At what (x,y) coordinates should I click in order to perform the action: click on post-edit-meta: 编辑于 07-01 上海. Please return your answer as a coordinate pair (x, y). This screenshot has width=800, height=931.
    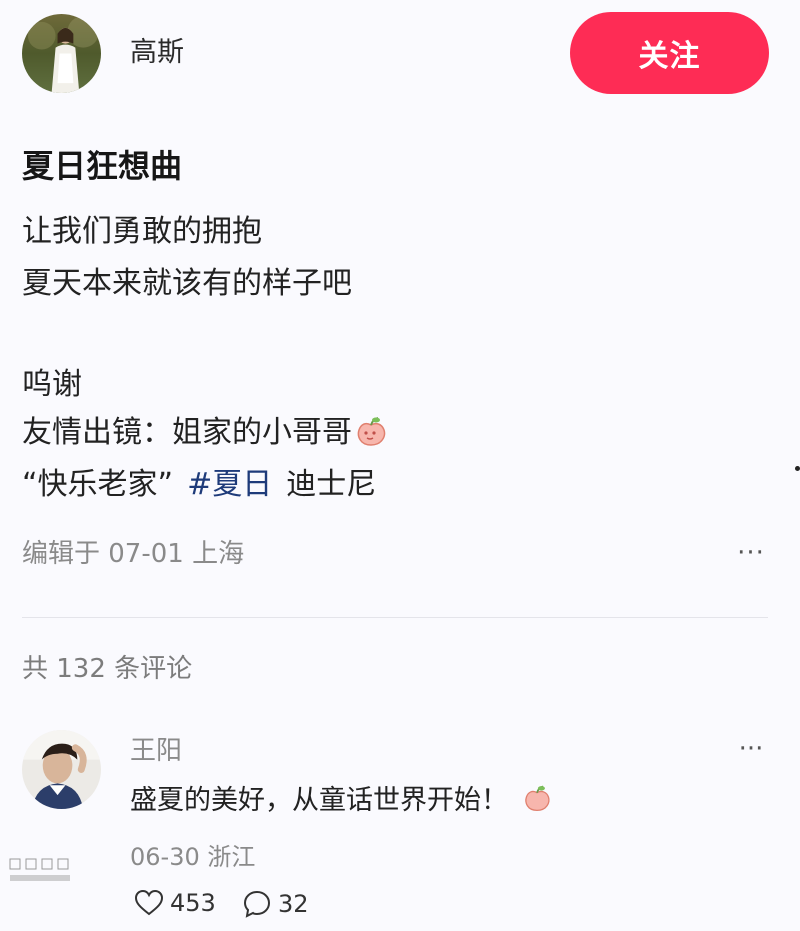
    Looking at the image, I should click on (133, 554).